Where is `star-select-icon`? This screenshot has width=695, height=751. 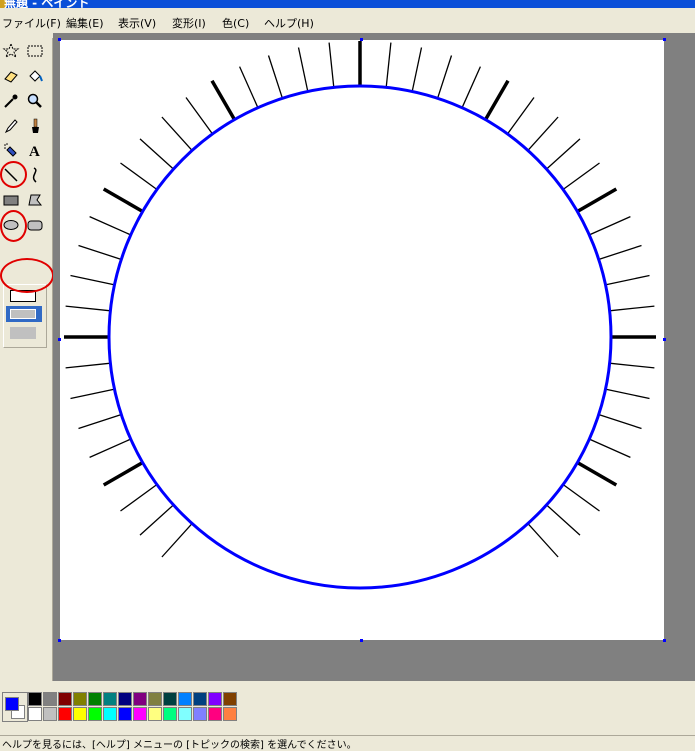 star-select-icon is located at coordinates (11, 50).